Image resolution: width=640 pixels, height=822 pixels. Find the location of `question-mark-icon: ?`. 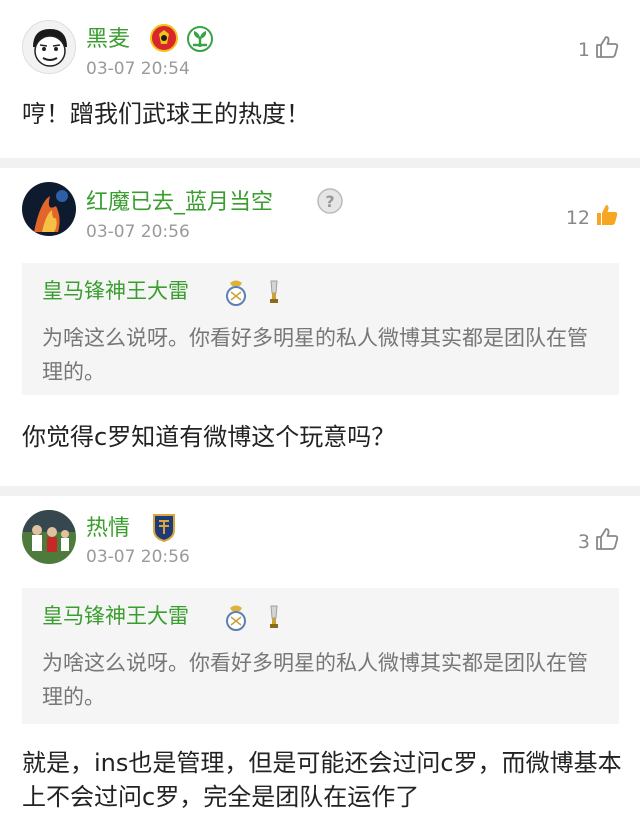

question-mark-icon: ? is located at coordinates (330, 201).